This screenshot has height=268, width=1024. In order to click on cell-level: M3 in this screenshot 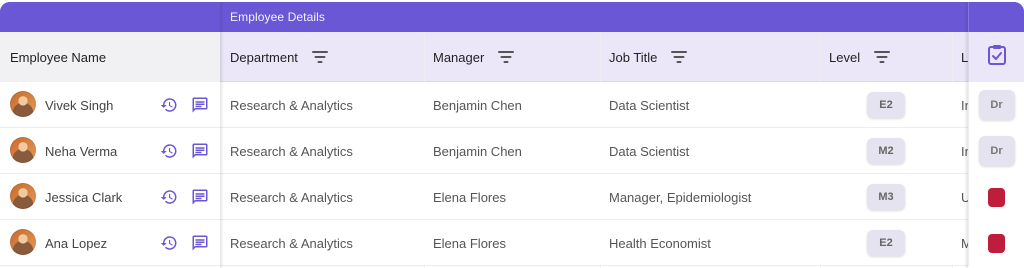, I will do `click(886, 197)`.